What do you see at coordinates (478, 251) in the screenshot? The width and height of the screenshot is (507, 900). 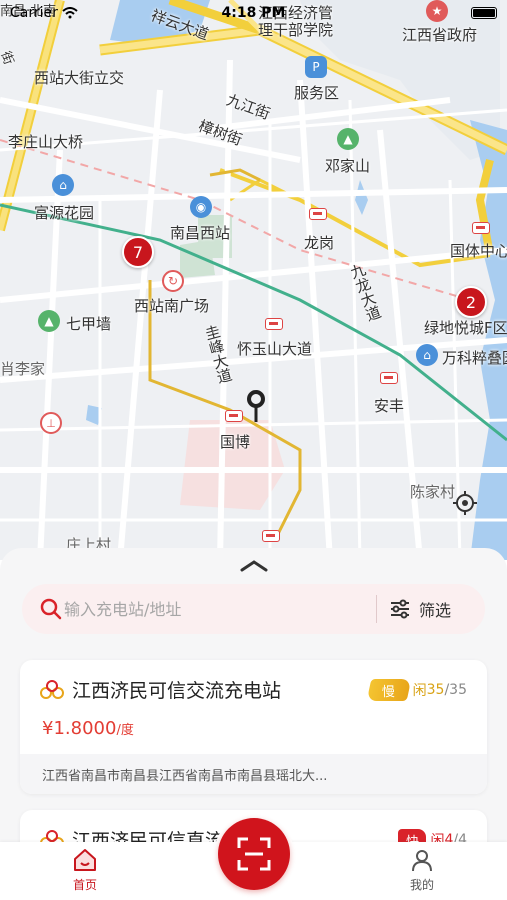 I see `map-label: 国体中心` at bounding box center [478, 251].